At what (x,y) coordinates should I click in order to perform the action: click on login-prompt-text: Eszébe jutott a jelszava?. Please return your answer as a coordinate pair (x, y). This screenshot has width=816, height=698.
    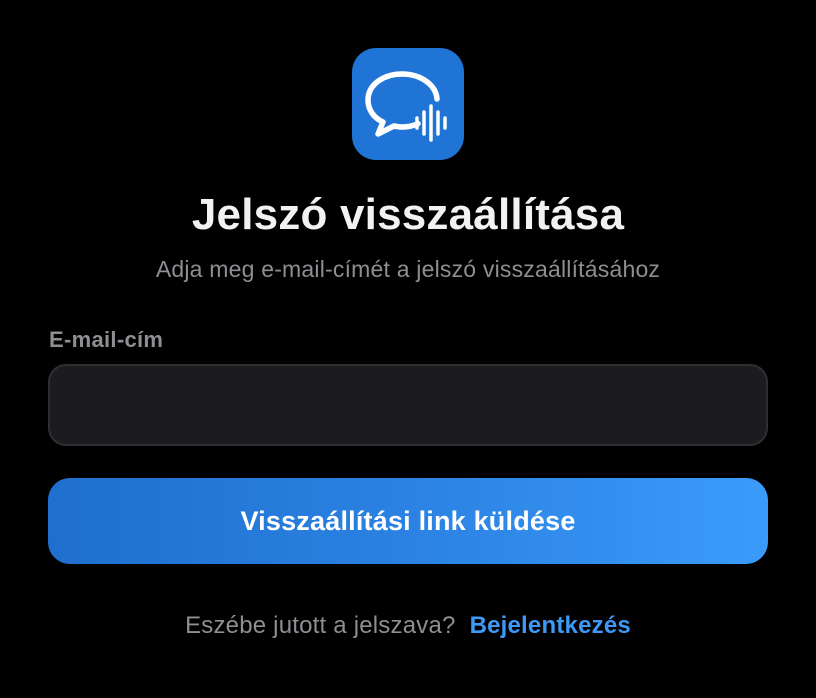
    Looking at the image, I should click on (320, 625).